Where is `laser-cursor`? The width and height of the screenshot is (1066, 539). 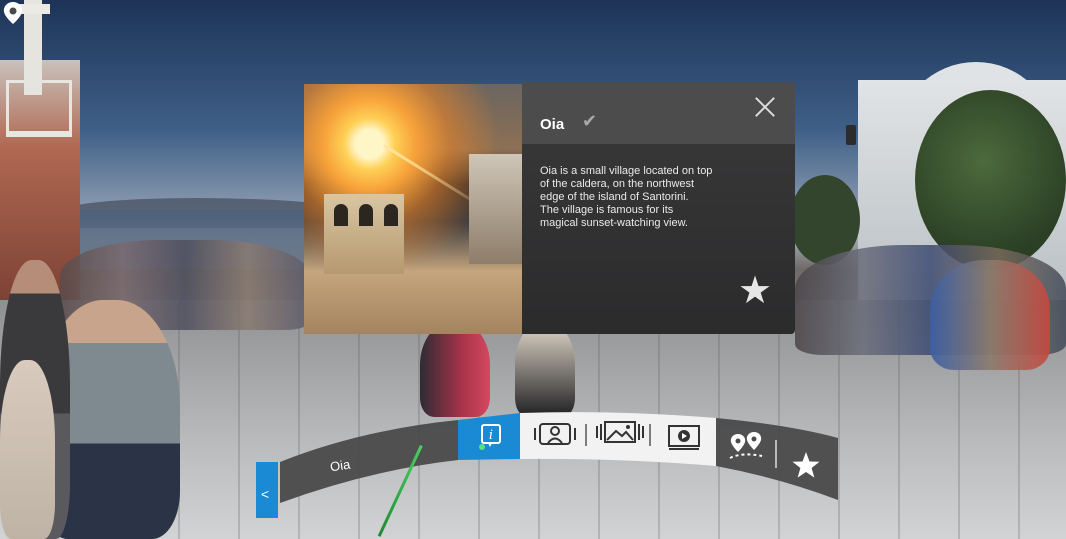
laser-cursor is located at coordinates (482, 447).